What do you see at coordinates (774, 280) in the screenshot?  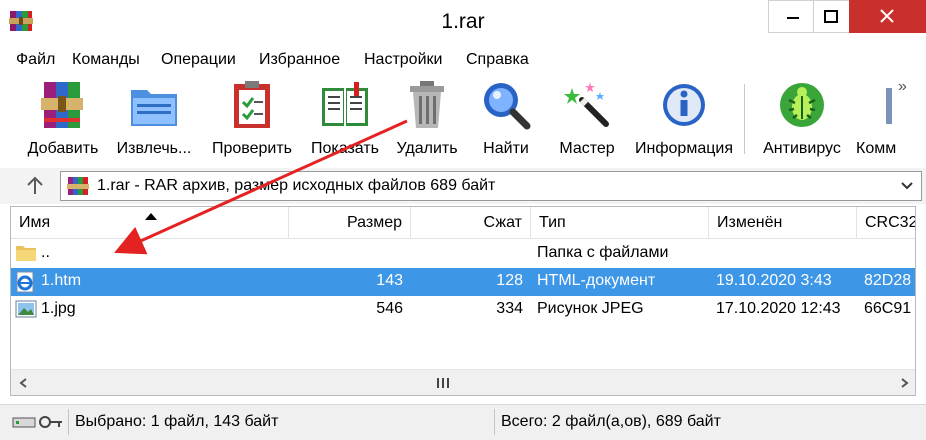 I see `cell-modified: 19.10.2020 3:43` at bounding box center [774, 280].